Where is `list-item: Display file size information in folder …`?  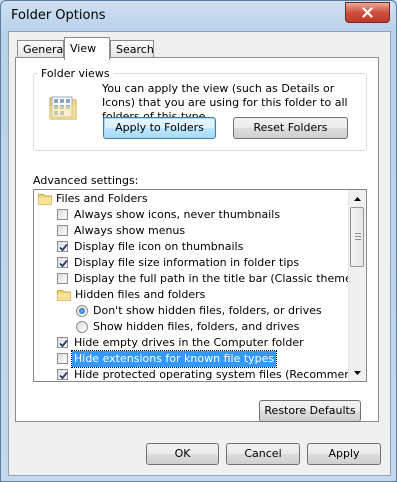
list-item: Display file size information in folder … is located at coordinates (192, 263).